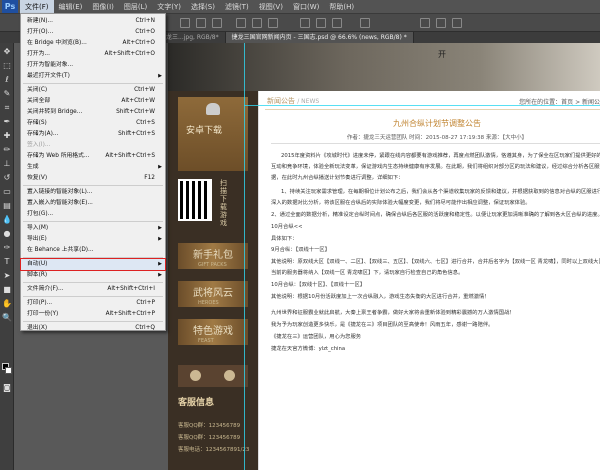  I want to click on file-menu-item: 在 Bridge 中浏览(B)... Alt+Ctrl+O, so click(93, 43).